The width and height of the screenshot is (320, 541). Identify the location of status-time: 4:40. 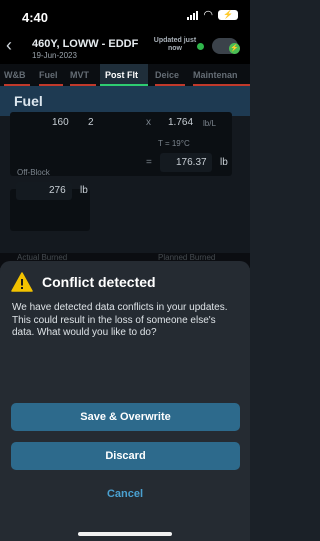
(35, 17).